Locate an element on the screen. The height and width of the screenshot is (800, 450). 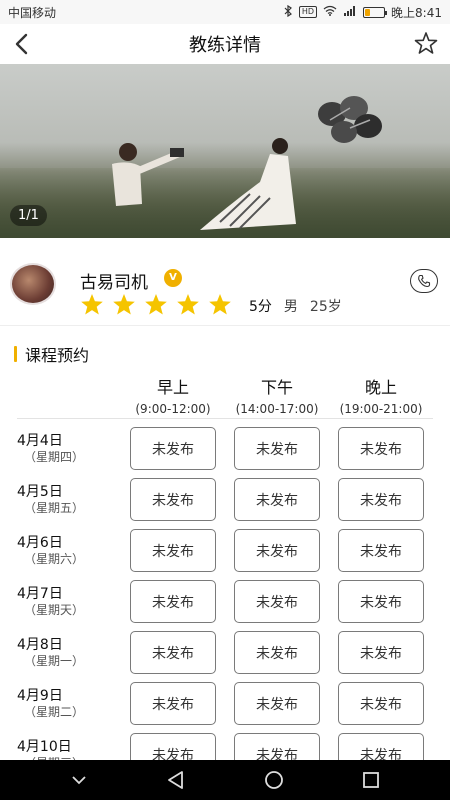
page-title: 教练详情 is located at coordinates (225, 45).